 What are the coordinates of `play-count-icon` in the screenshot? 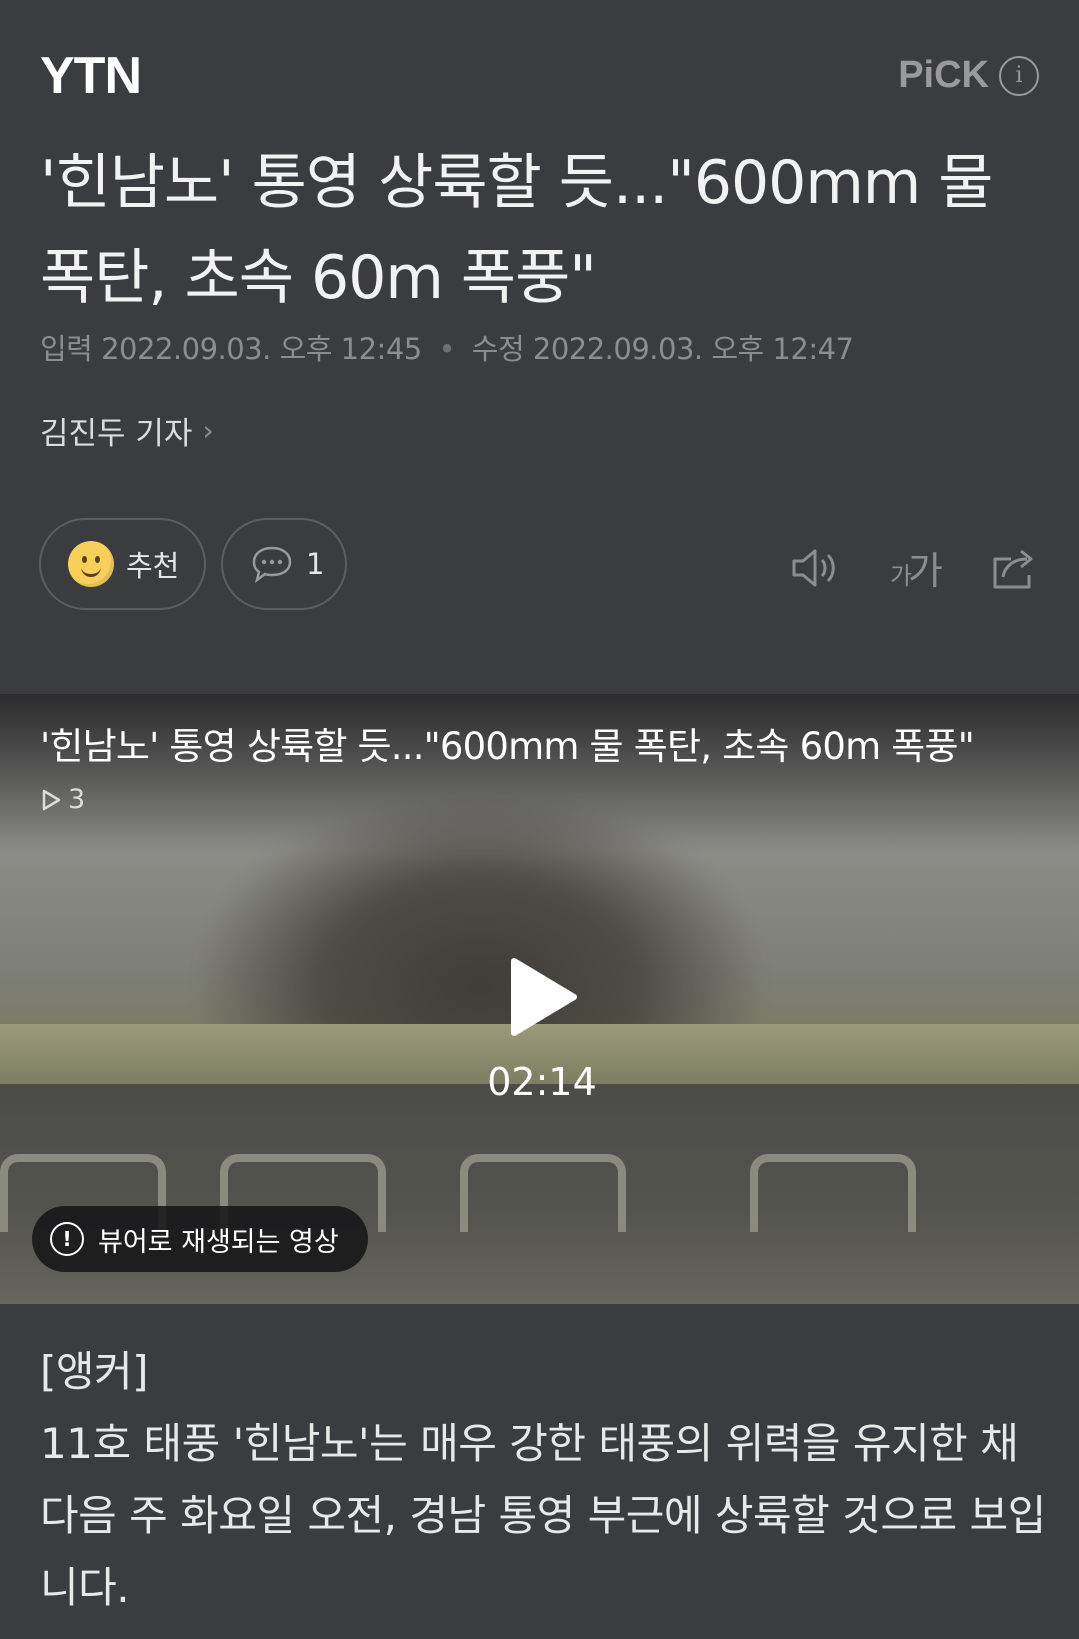 It's located at (51, 799).